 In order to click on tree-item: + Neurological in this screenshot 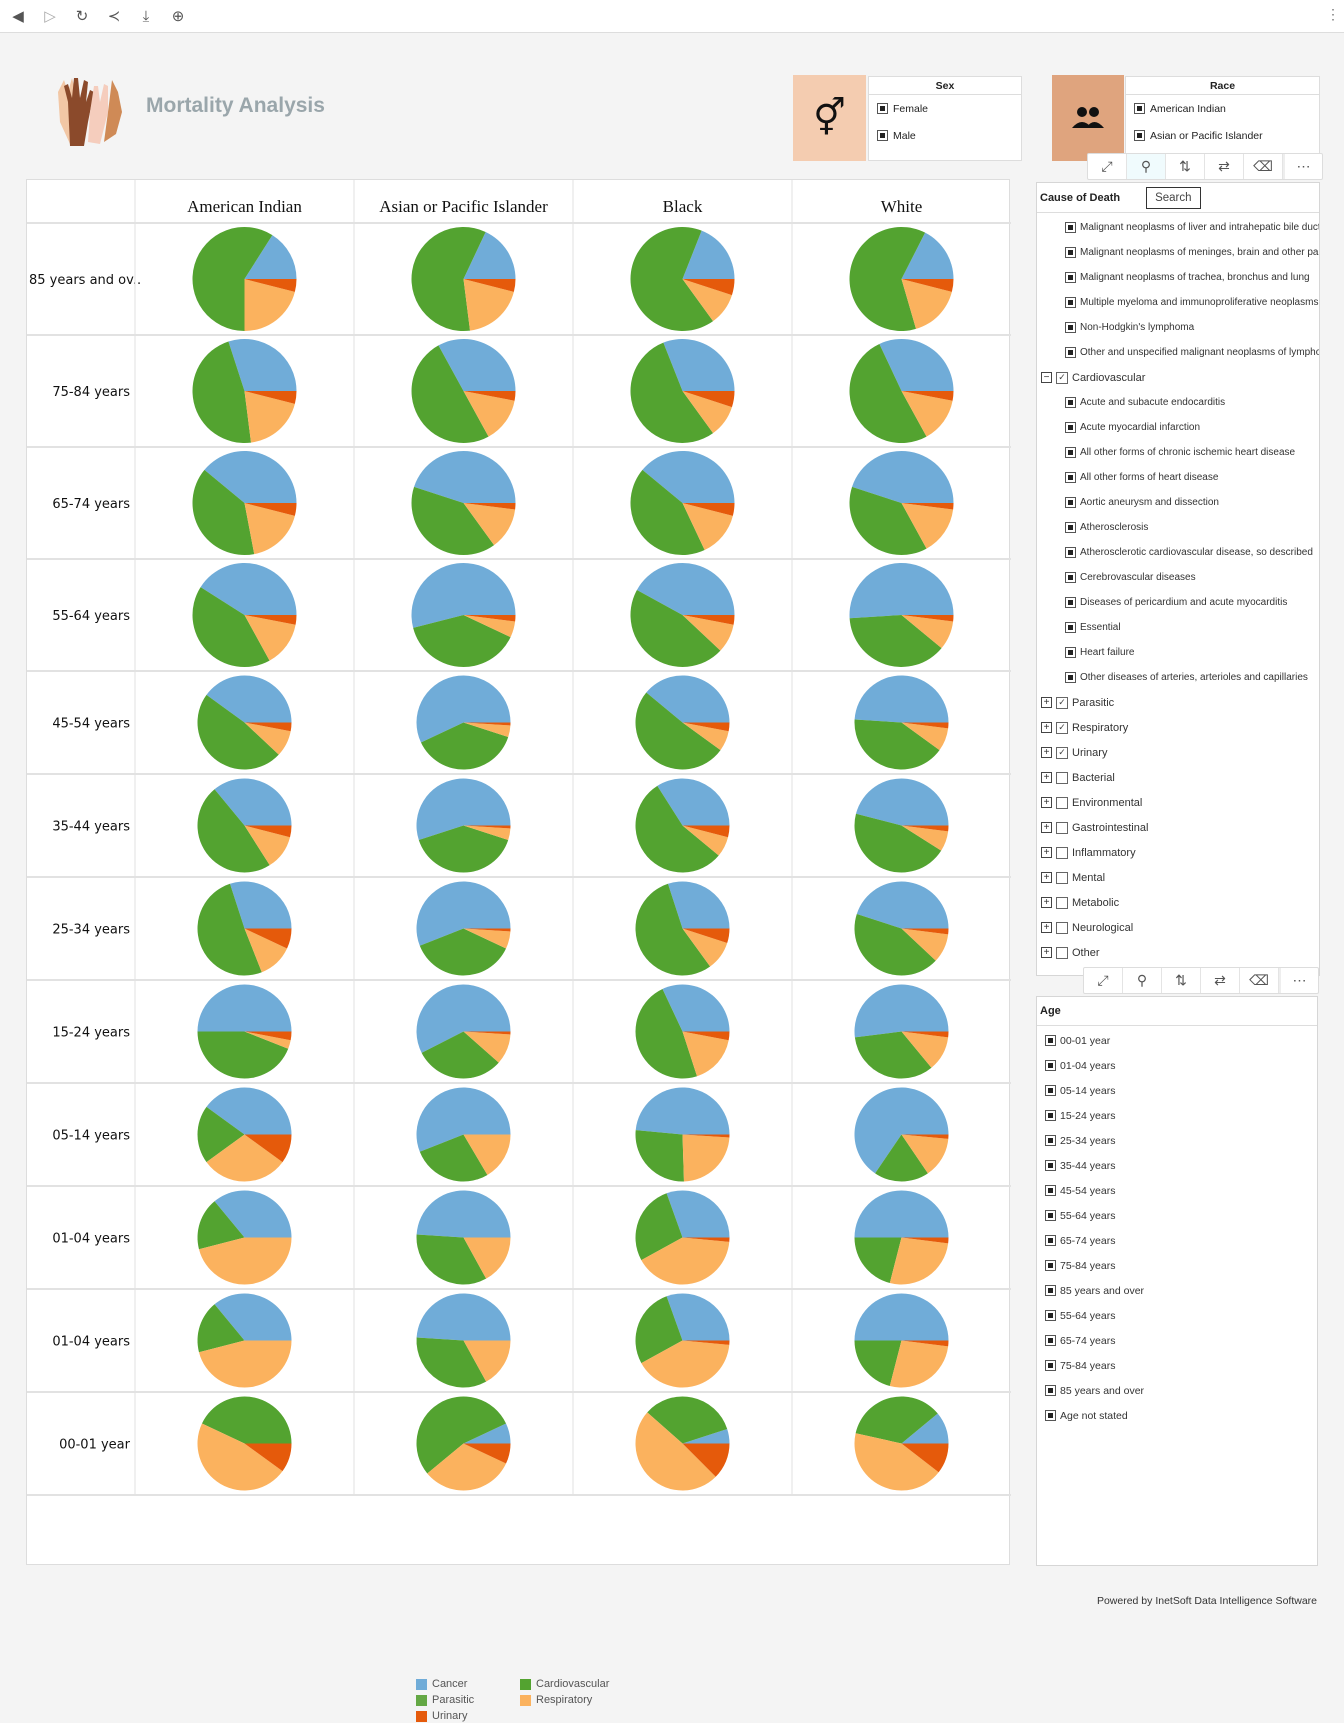, I will do `click(1178, 927)`.